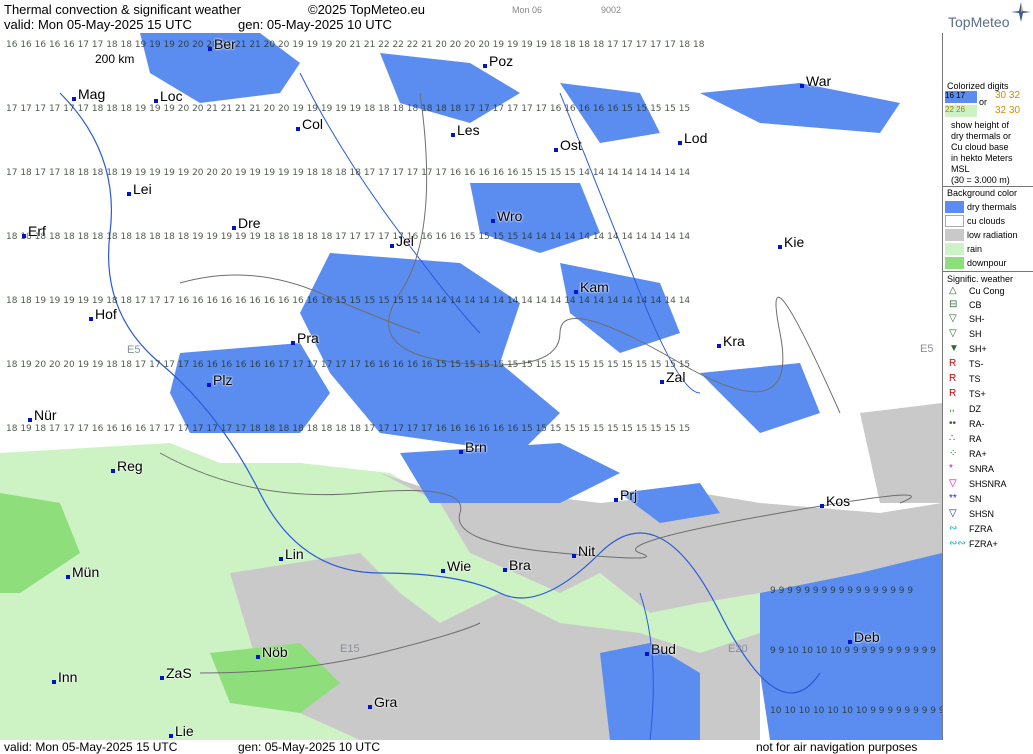 The height and width of the screenshot is (754, 1033). Describe the element at coordinates (953, 393) in the screenshot. I see `thunderstorm-heavy-icon: R` at that location.